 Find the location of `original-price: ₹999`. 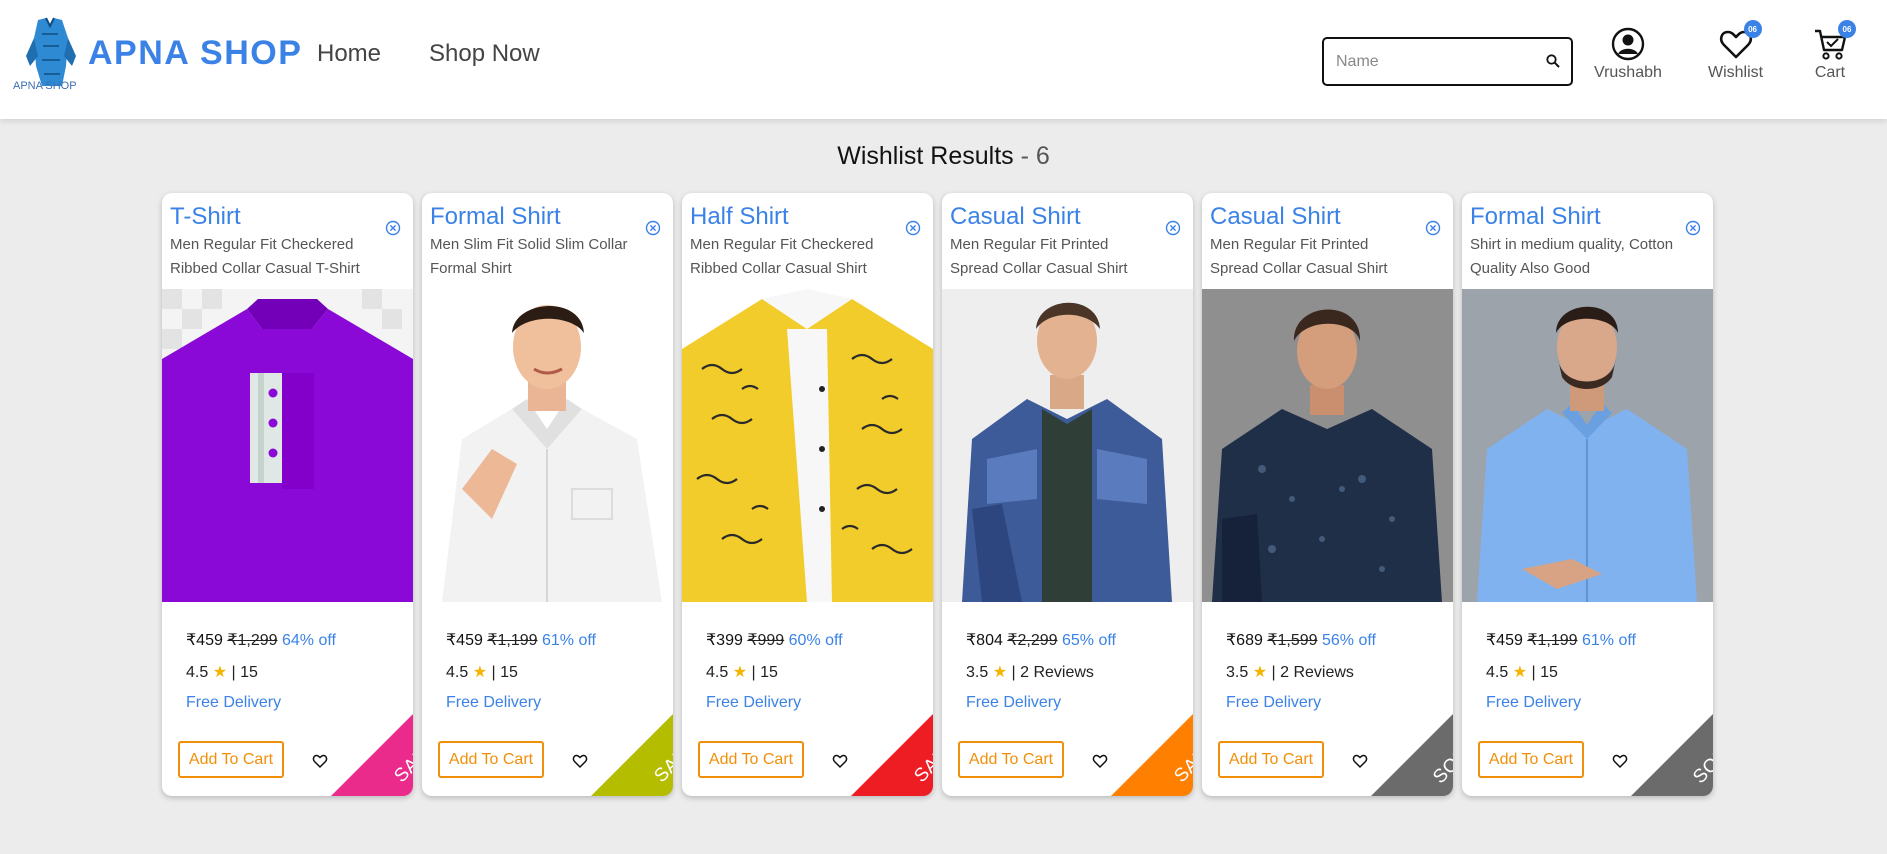

original-price: ₹999 is located at coordinates (766, 640).